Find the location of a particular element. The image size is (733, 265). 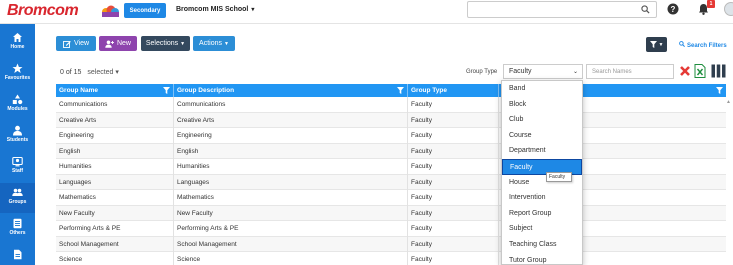

sidebar-item-documents is located at coordinates (17, 255).